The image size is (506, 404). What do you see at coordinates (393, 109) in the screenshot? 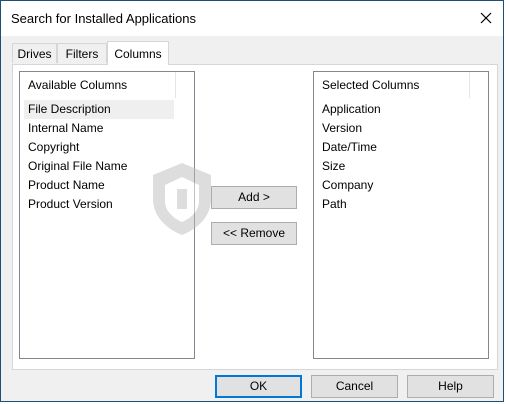
I see `list-item: Application` at bounding box center [393, 109].